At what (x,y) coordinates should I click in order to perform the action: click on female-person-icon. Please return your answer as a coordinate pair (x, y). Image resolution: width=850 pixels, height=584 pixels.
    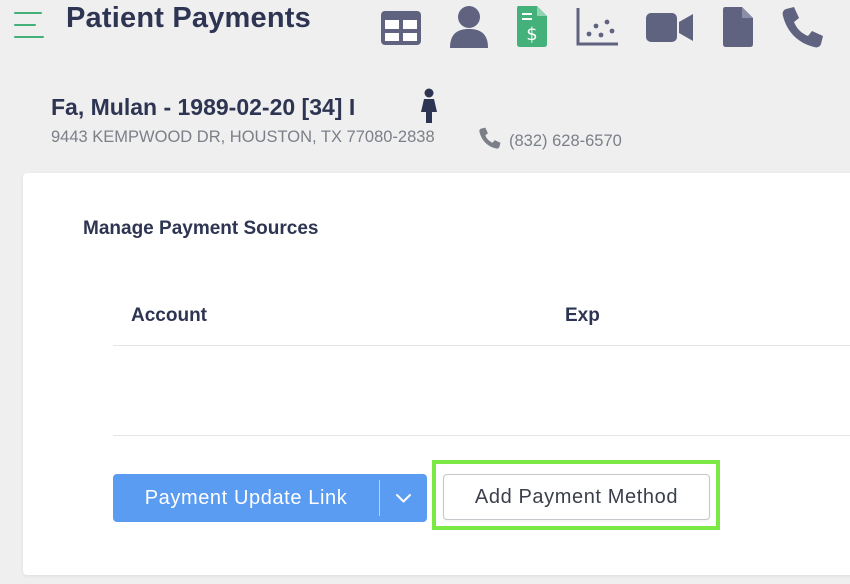
    Looking at the image, I should click on (429, 108).